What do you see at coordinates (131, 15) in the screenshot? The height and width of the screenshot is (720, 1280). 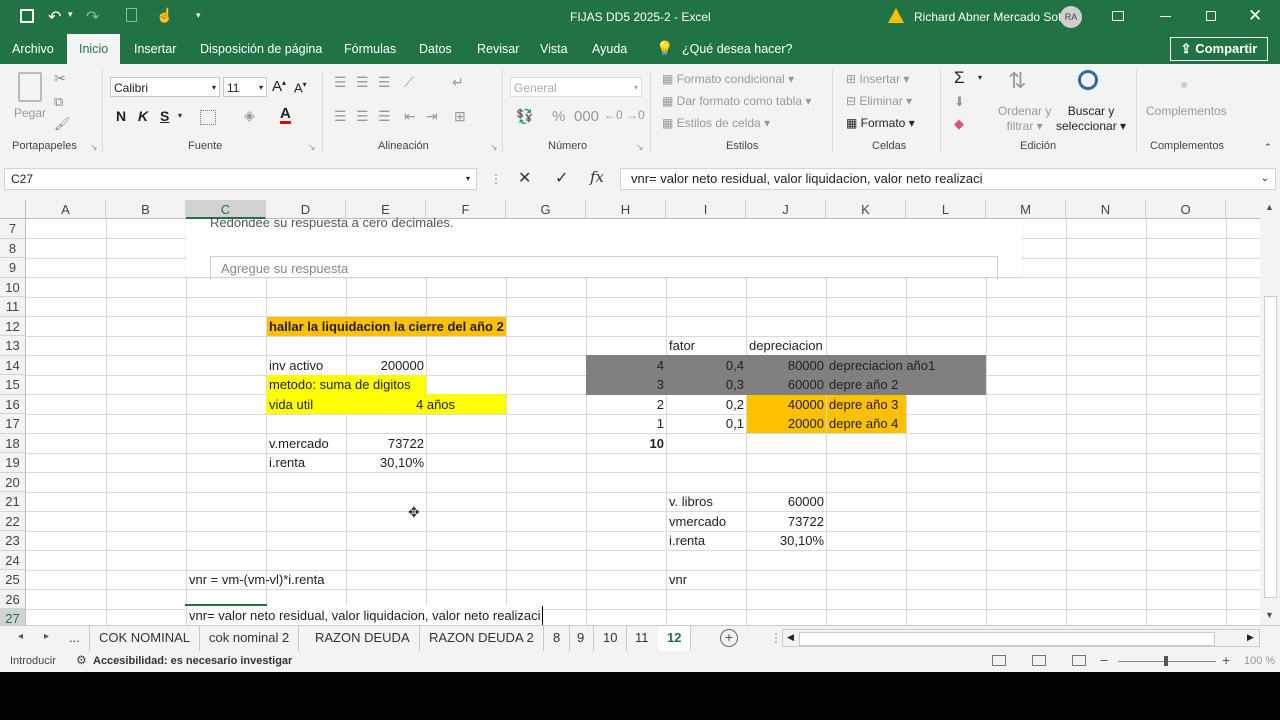 I see `new-file-icon` at bounding box center [131, 15].